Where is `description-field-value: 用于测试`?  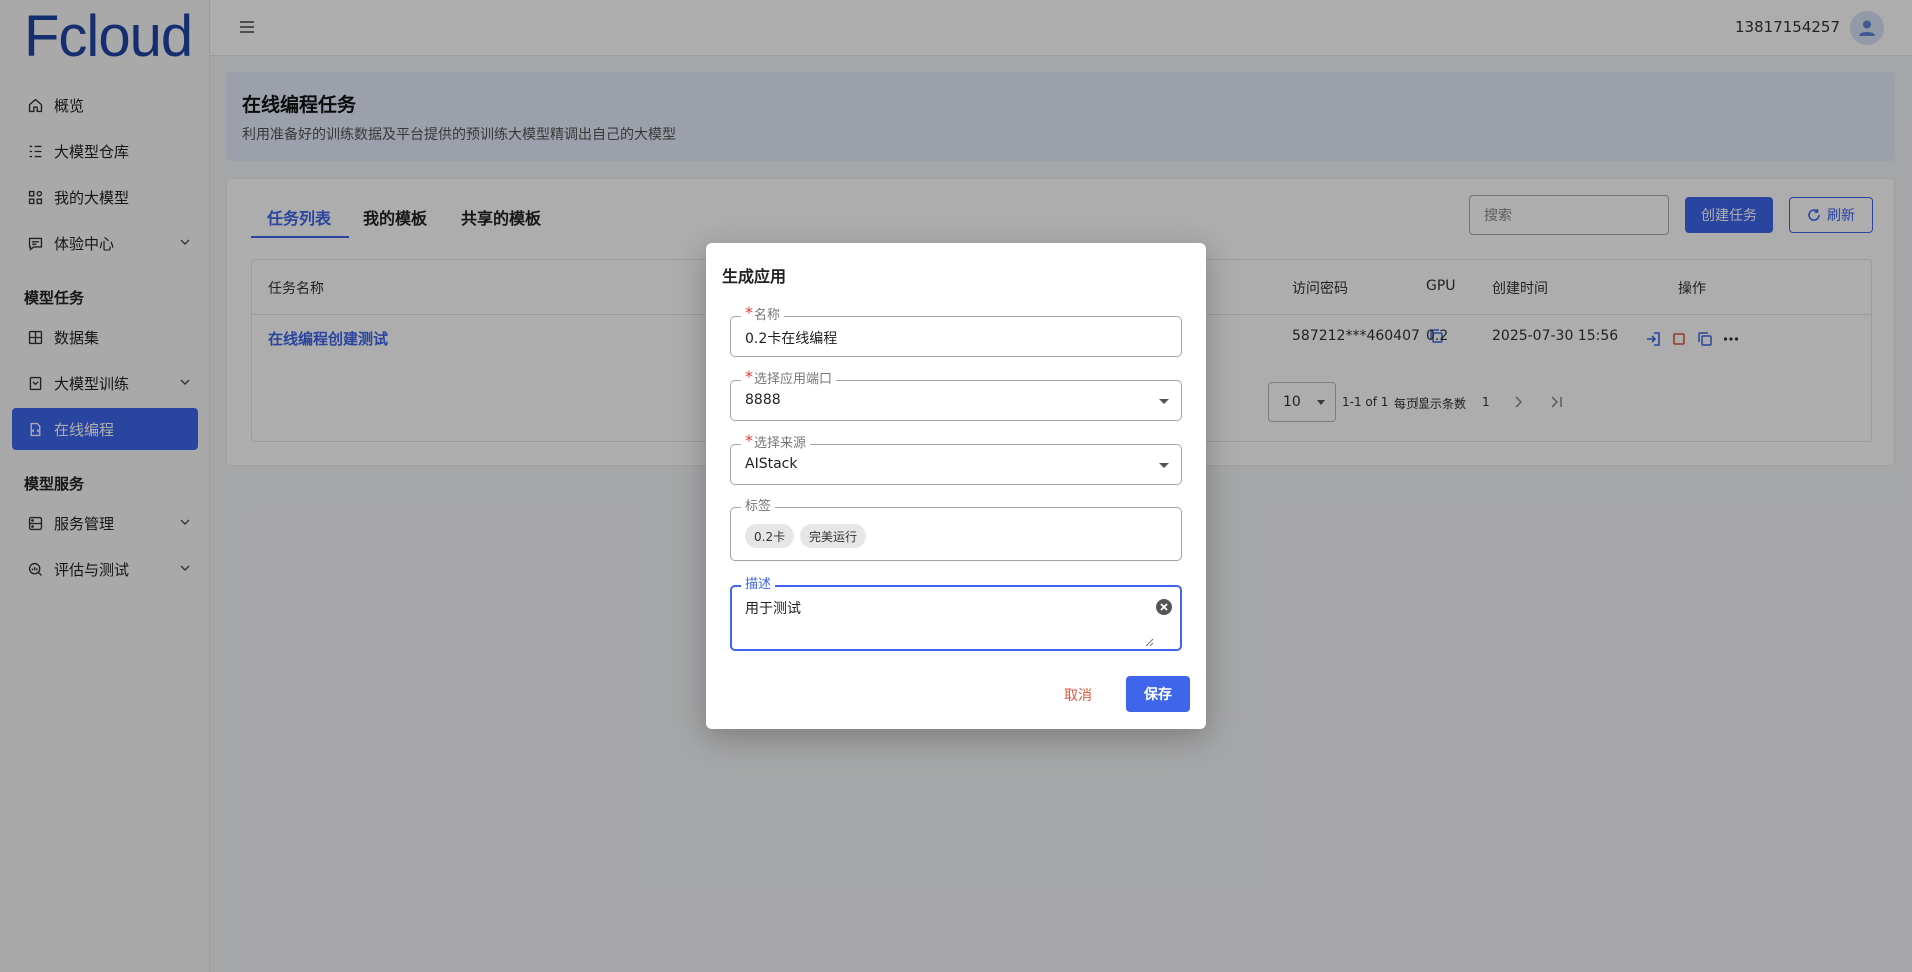 description-field-value: 用于测试 is located at coordinates (773, 608).